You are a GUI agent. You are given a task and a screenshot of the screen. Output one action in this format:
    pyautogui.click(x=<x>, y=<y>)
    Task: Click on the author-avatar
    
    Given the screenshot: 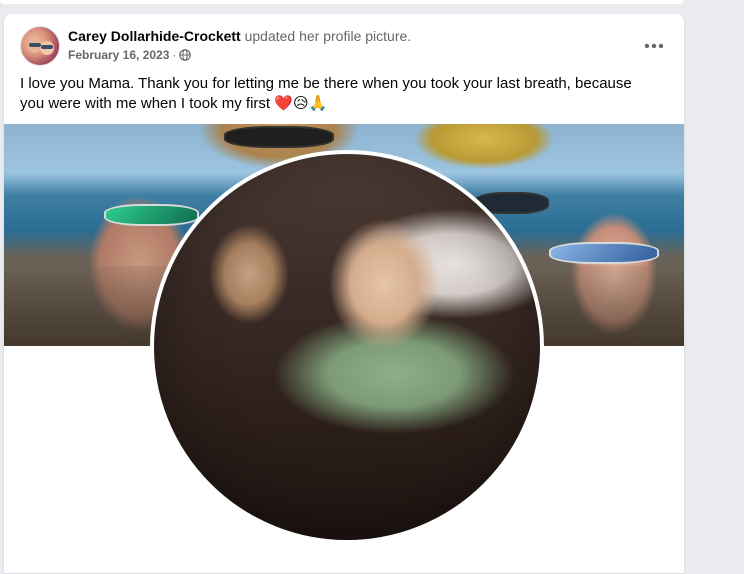 What is the action you would take?
    pyautogui.click(x=40, y=46)
    